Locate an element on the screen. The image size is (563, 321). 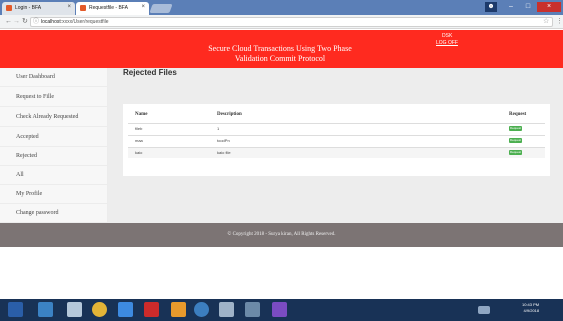
user-name: DSK is located at coordinates (447, 36).